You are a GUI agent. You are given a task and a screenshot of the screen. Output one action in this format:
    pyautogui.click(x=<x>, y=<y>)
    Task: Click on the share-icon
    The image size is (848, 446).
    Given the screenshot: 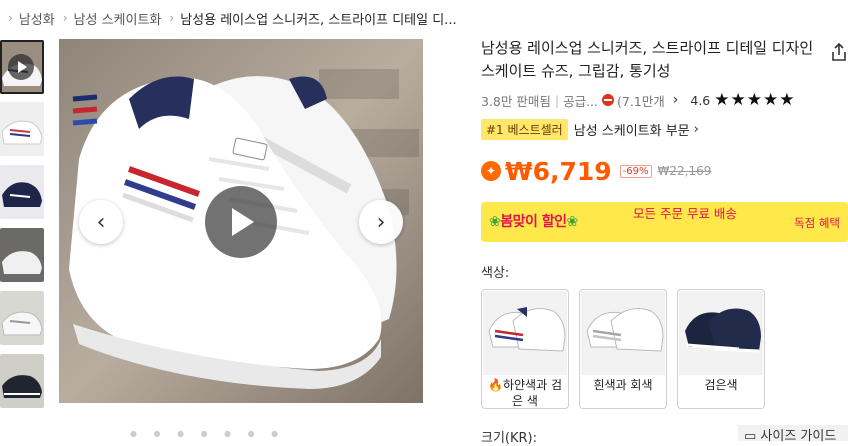 What is the action you would take?
    pyautogui.click(x=839, y=52)
    